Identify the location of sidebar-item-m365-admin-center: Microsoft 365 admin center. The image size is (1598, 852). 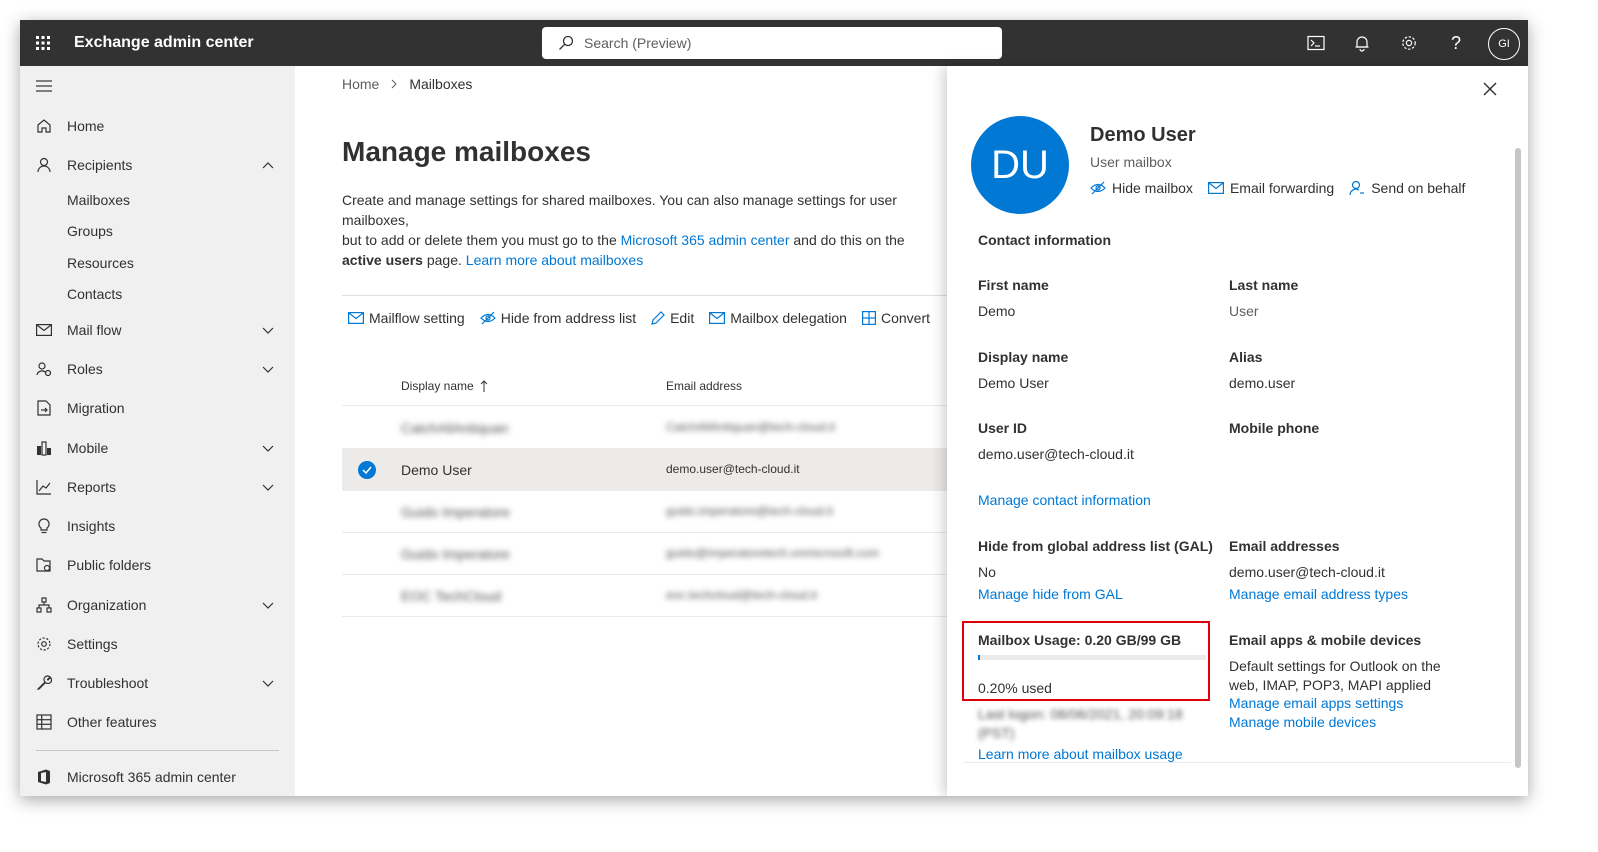
(157, 777).